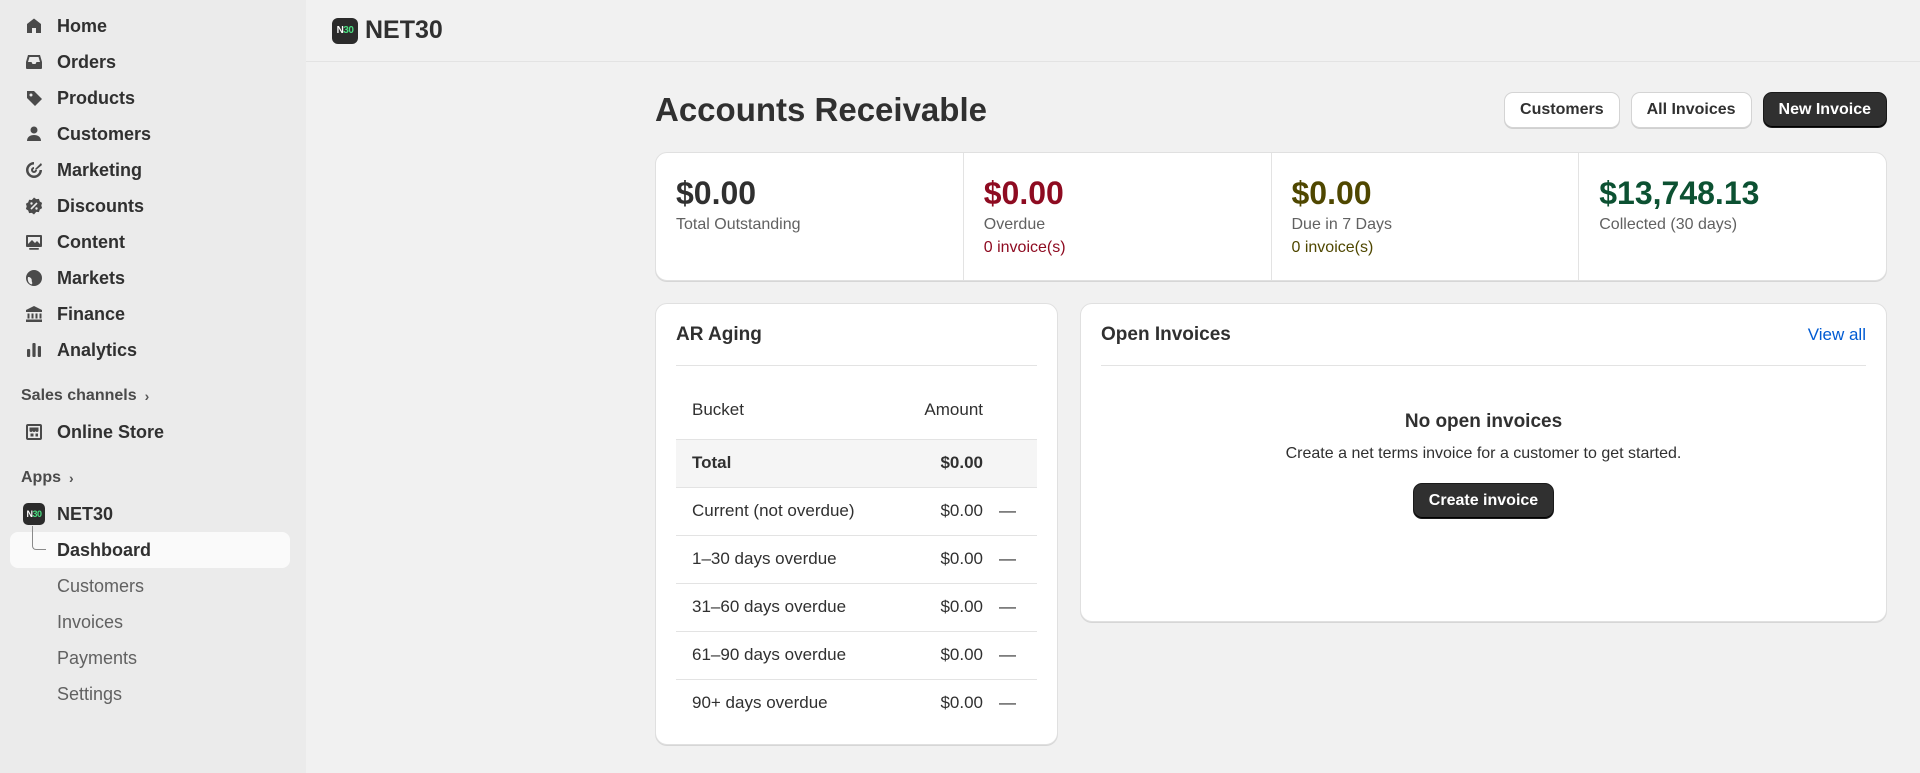 This screenshot has width=1920, height=773. What do you see at coordinates (79, 395) in the screenshot?
I see `sales-channels-label: Sales channels` at bounding box center [79, 395].